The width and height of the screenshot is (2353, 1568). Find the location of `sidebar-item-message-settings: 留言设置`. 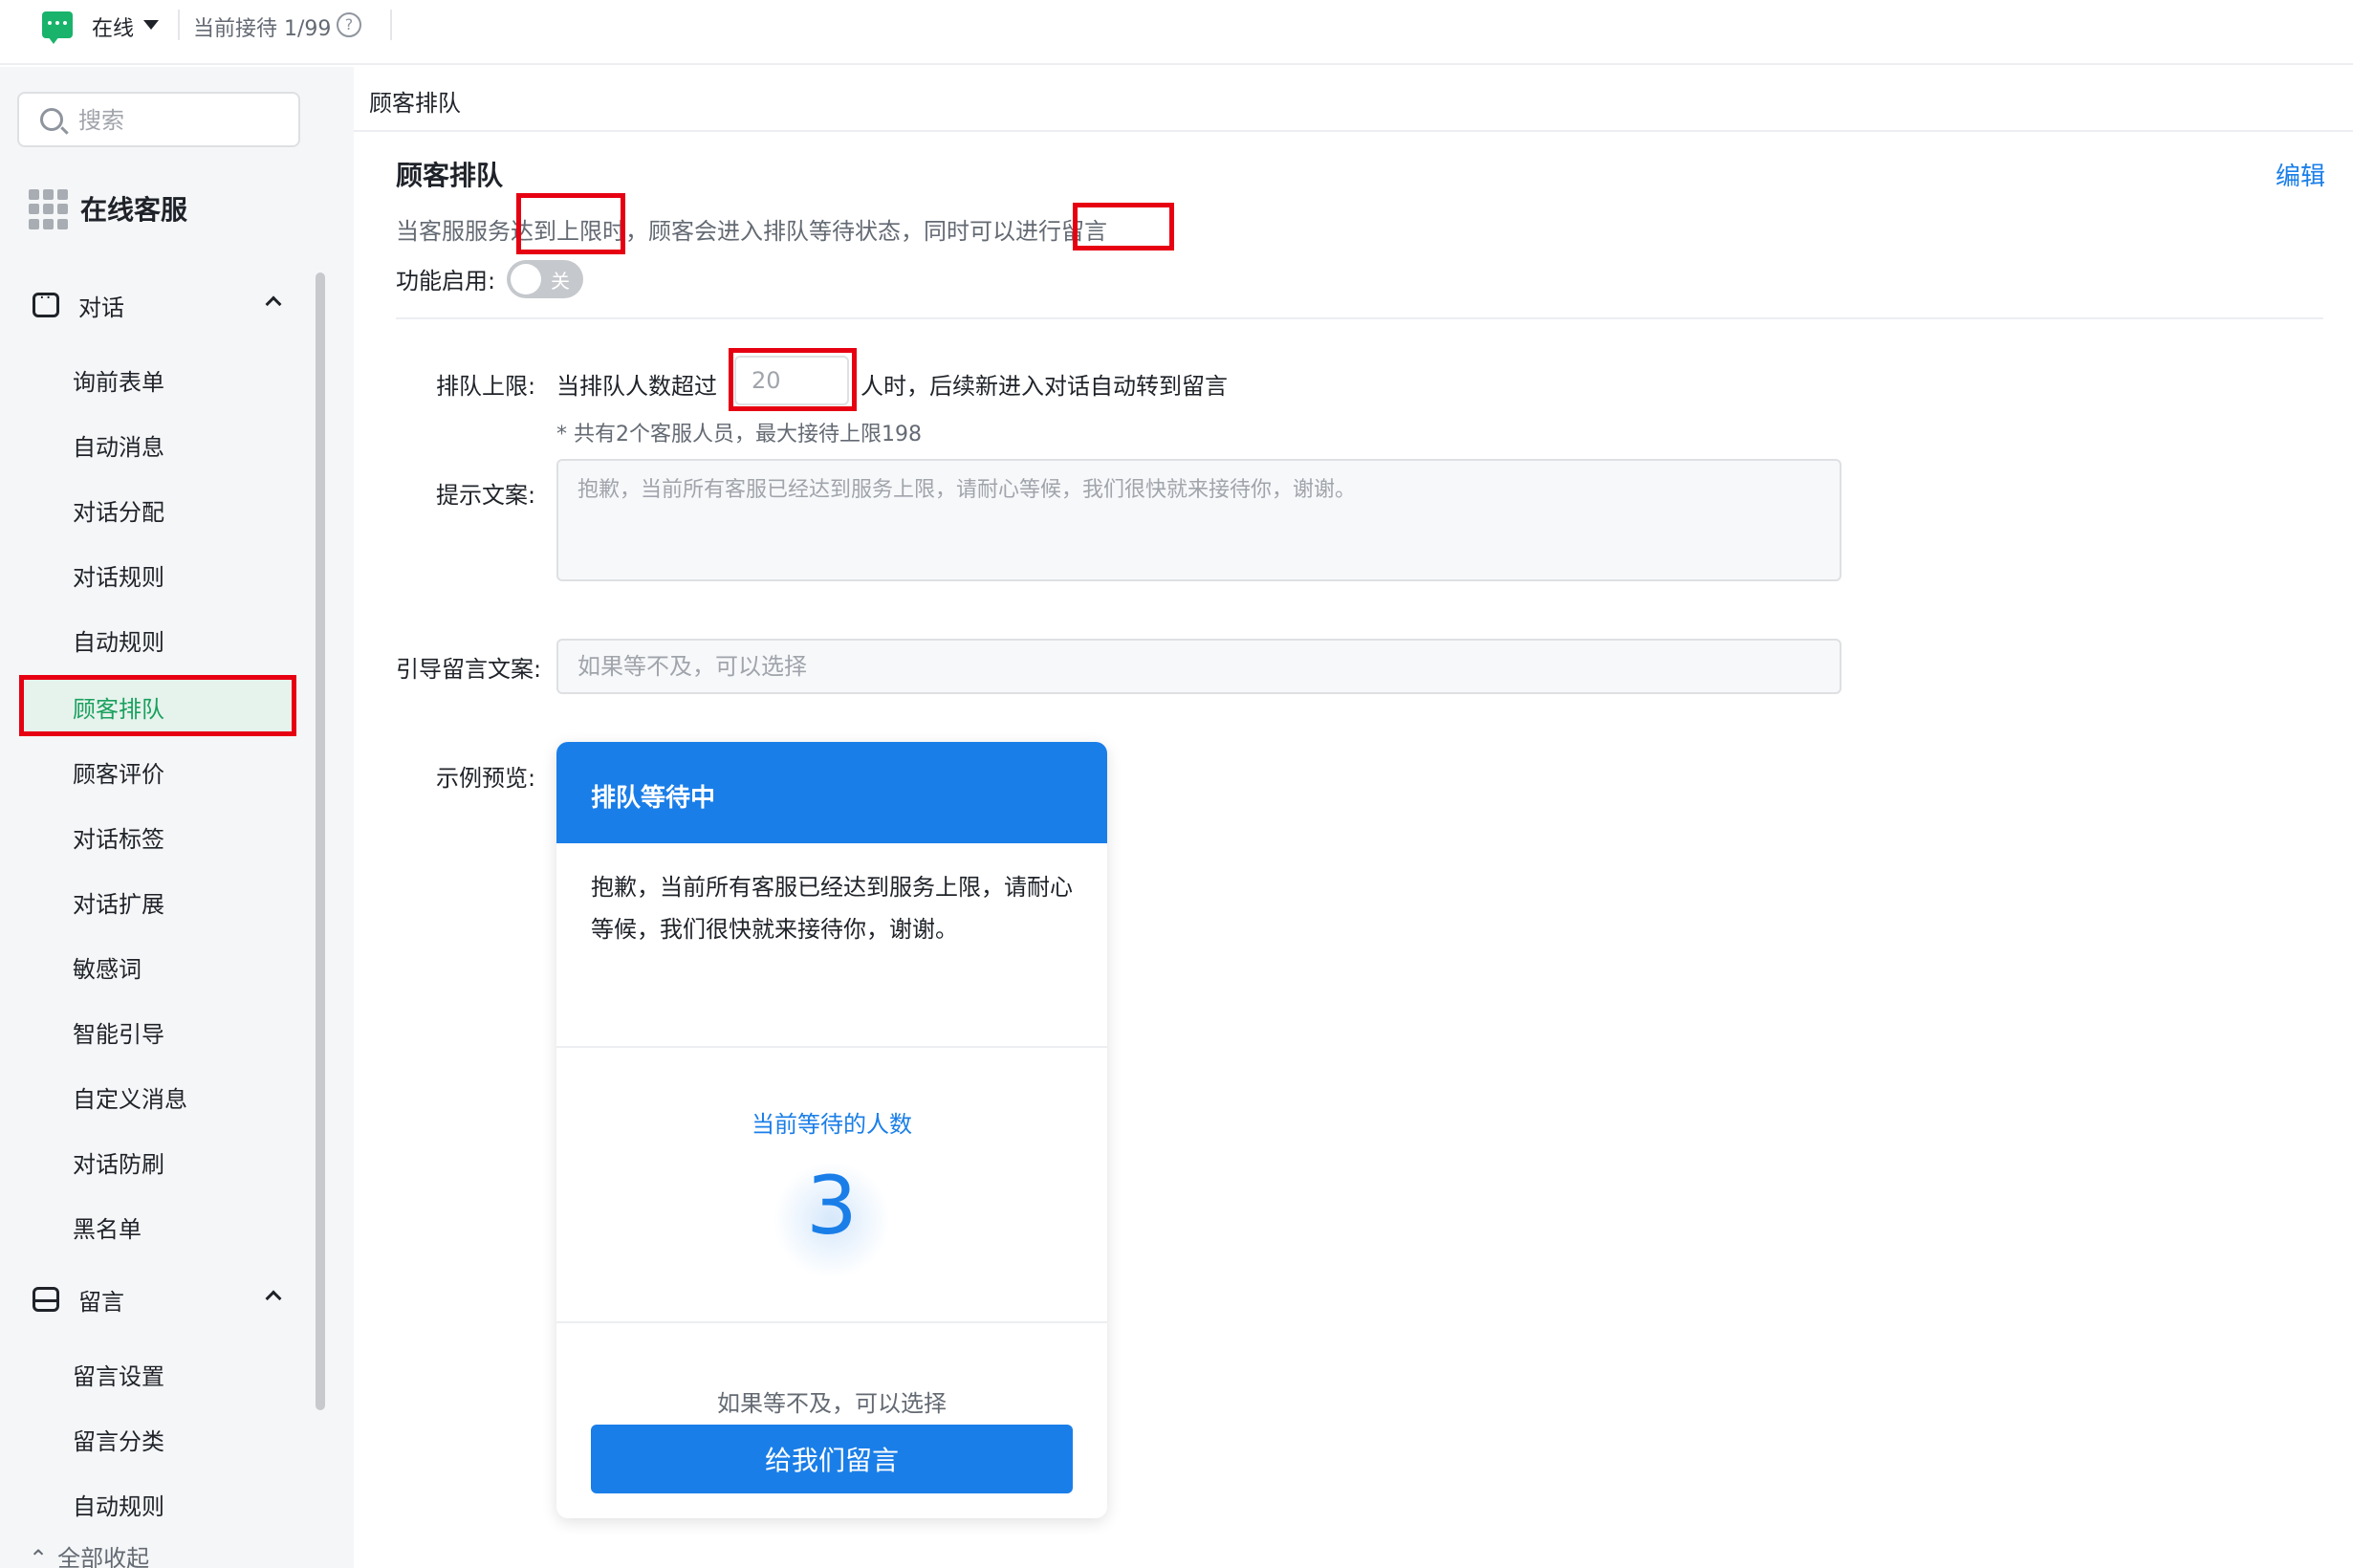

sidebar-item-message-settings: 留言设置 is located at coordinates (157, 1373).